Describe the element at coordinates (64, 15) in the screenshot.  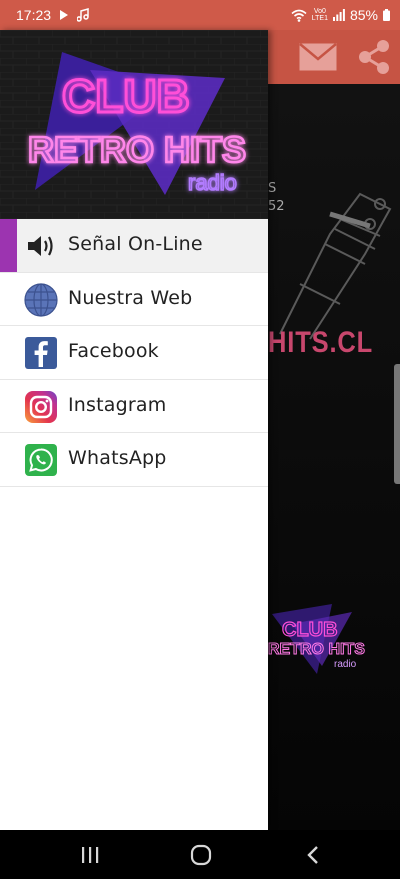
I see `play-notification-icon` at that location.